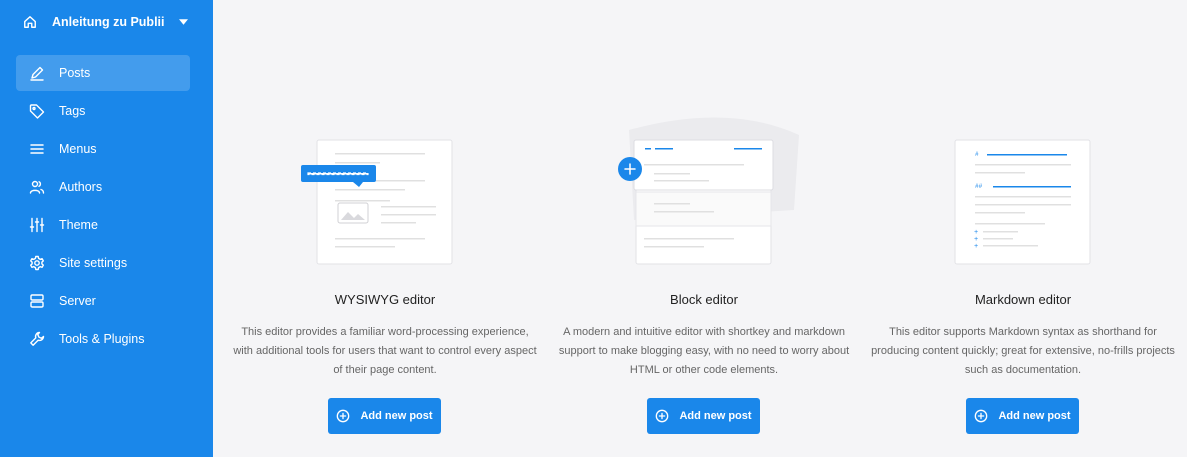  What do you see at coordinates (37, 338) in the screenshot?
I see `wrench-icon` at bounding box center [37, 338].